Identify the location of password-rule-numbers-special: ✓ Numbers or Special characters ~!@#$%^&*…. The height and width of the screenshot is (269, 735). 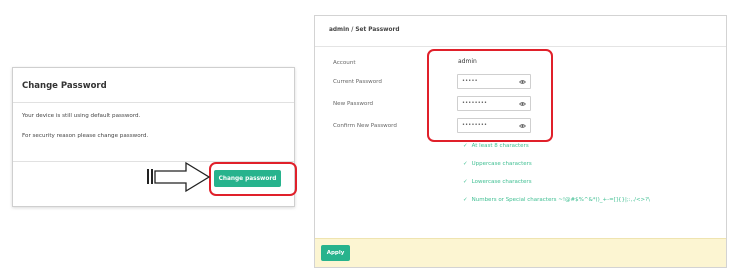
(556, 200).